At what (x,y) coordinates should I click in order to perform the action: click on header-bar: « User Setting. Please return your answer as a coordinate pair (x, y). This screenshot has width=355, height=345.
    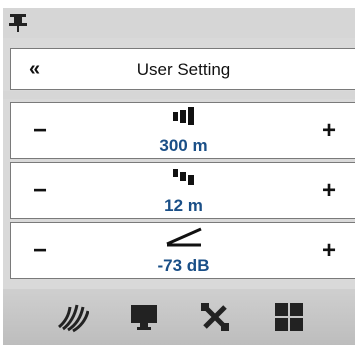
    Looking at the image, I should click on (182, 69).